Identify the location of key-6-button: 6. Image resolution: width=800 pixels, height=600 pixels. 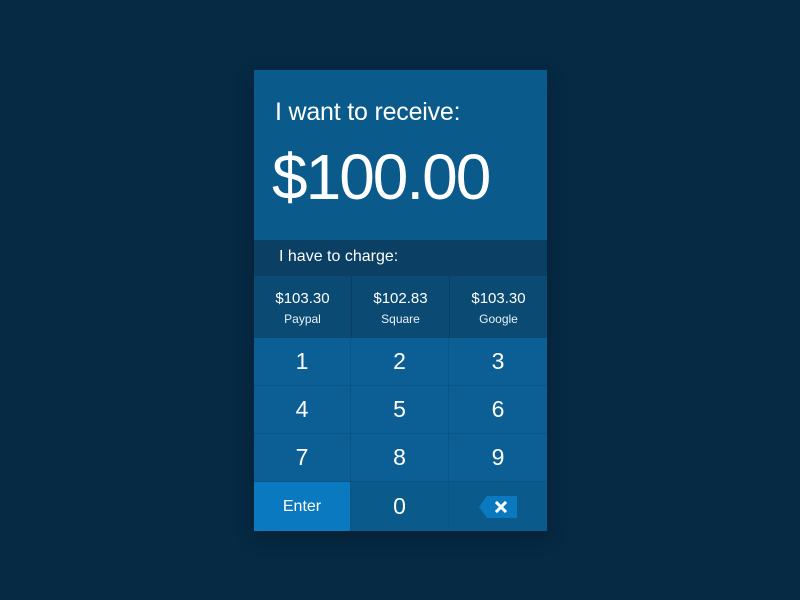
(498, 410).